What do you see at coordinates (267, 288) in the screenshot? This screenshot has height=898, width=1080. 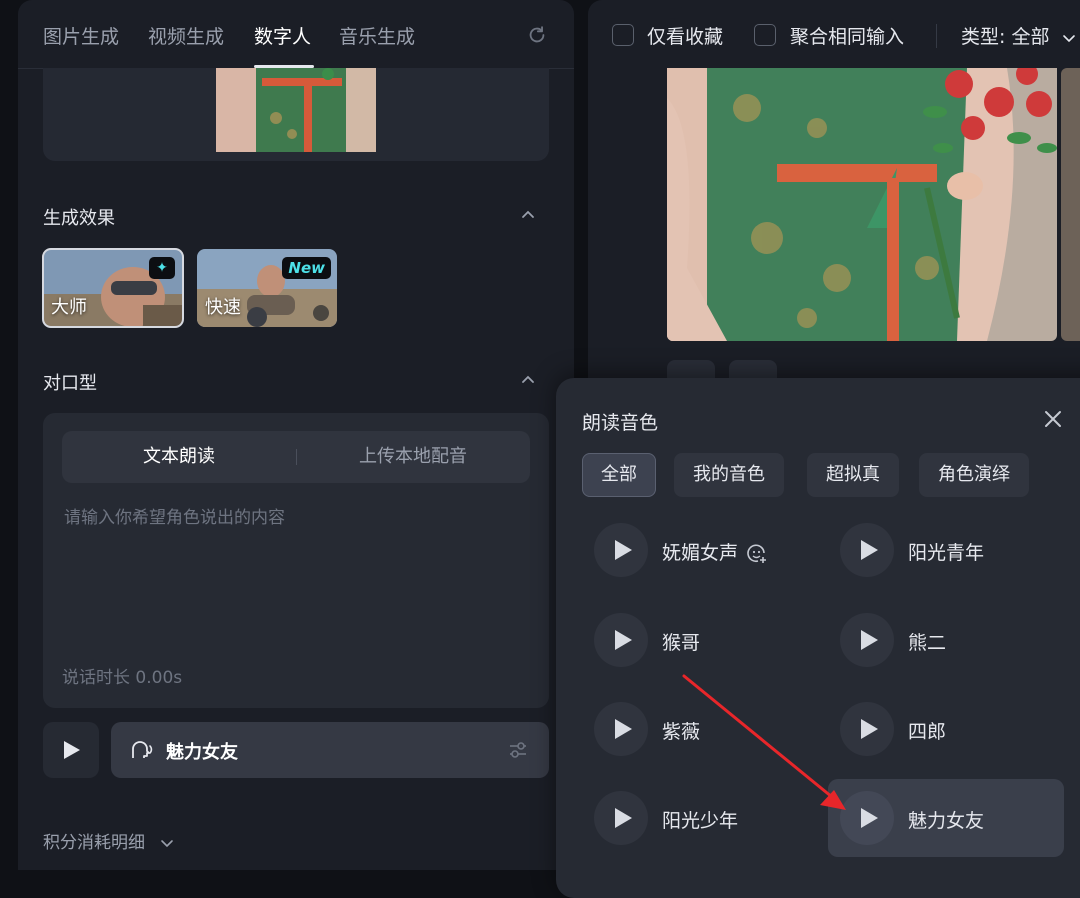 I see `effect-card-fast: New 快速` at bounding box center [267, 288].